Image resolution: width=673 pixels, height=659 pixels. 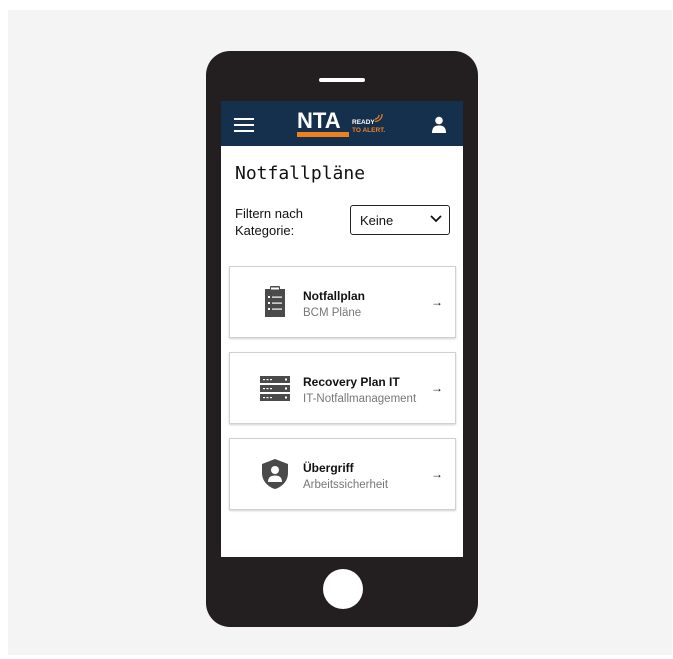 What do you see at coordinates (334, 296) in the screenshot?
I see `card-title: Notfallplan` at bounding box center [334, 296].